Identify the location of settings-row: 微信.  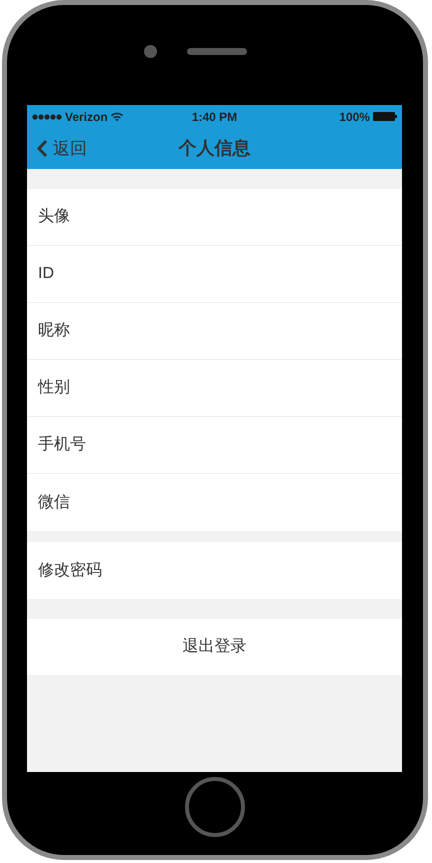
(214, 502).